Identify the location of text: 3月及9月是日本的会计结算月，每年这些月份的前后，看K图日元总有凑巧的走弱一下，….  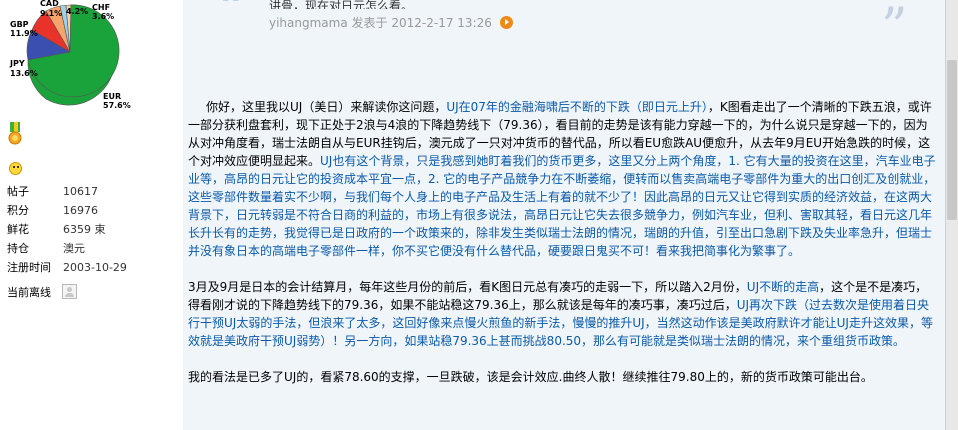
(467, 287).